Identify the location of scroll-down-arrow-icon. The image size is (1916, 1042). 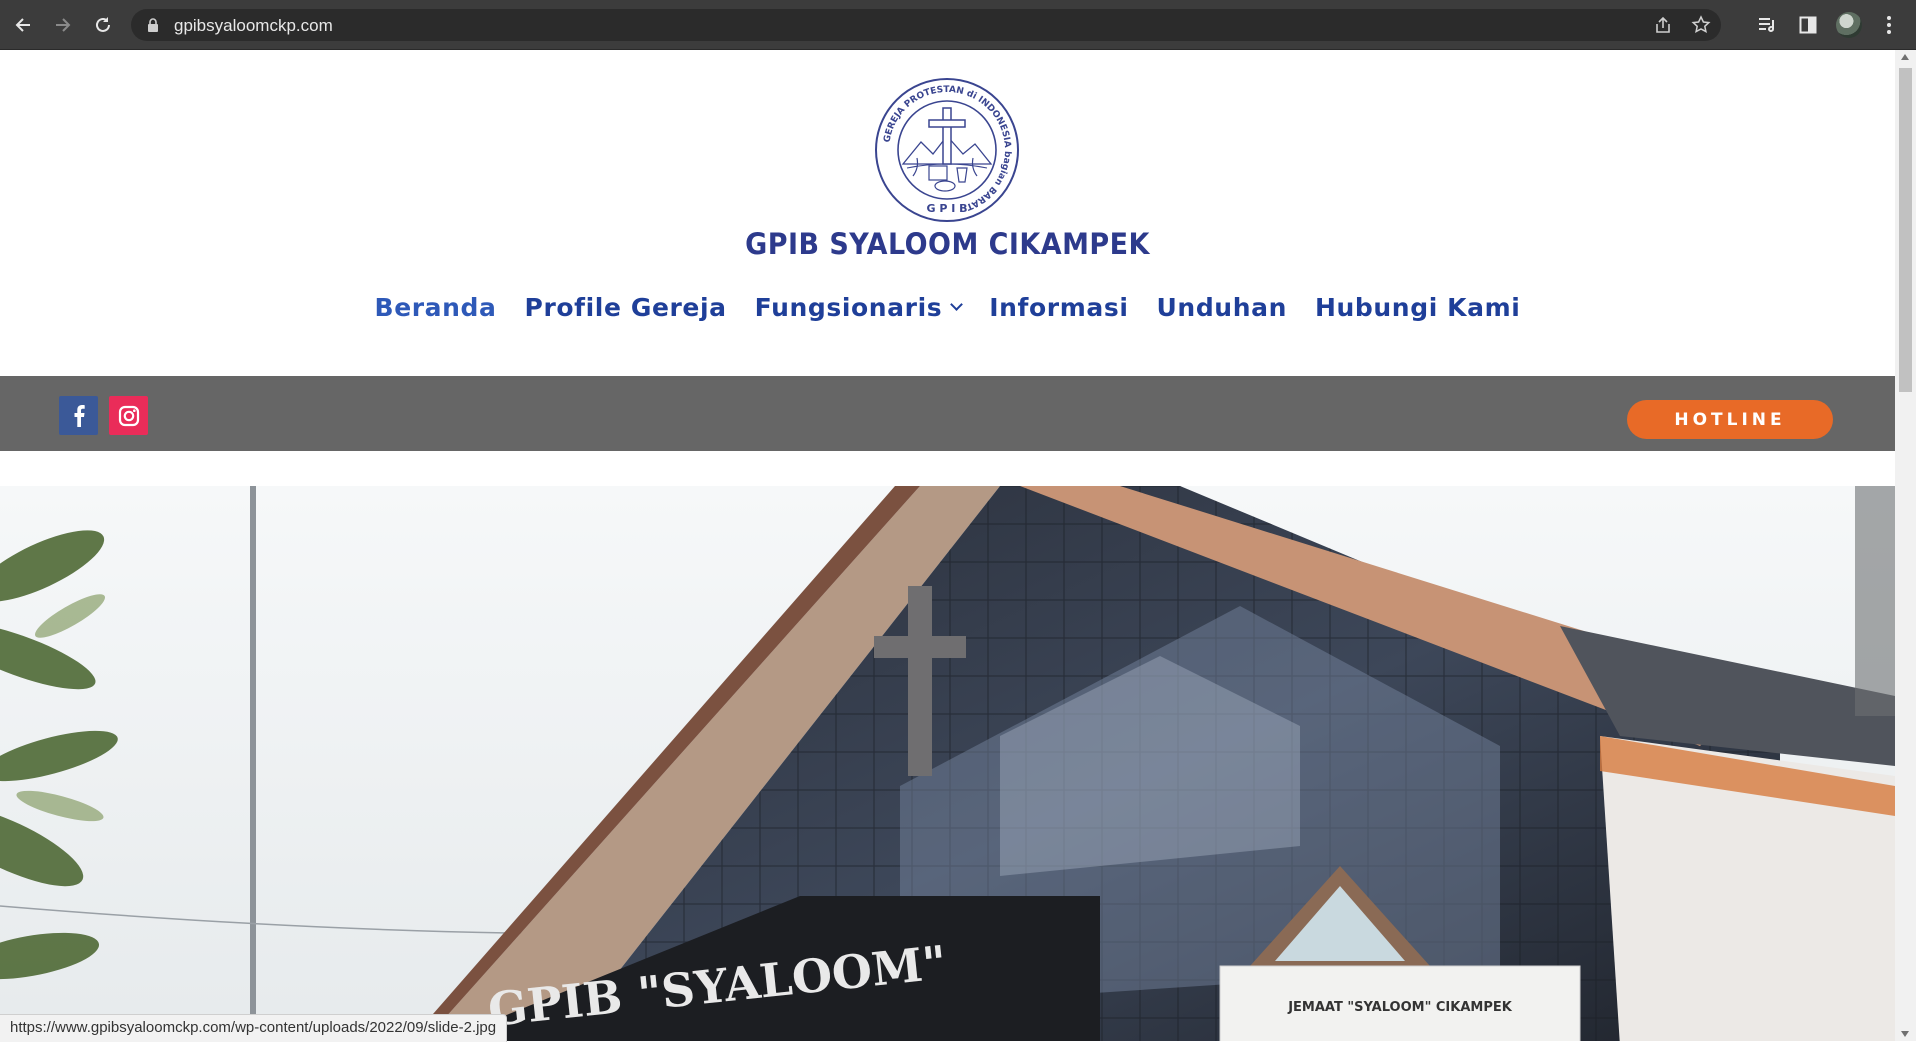
(1905, 1034).